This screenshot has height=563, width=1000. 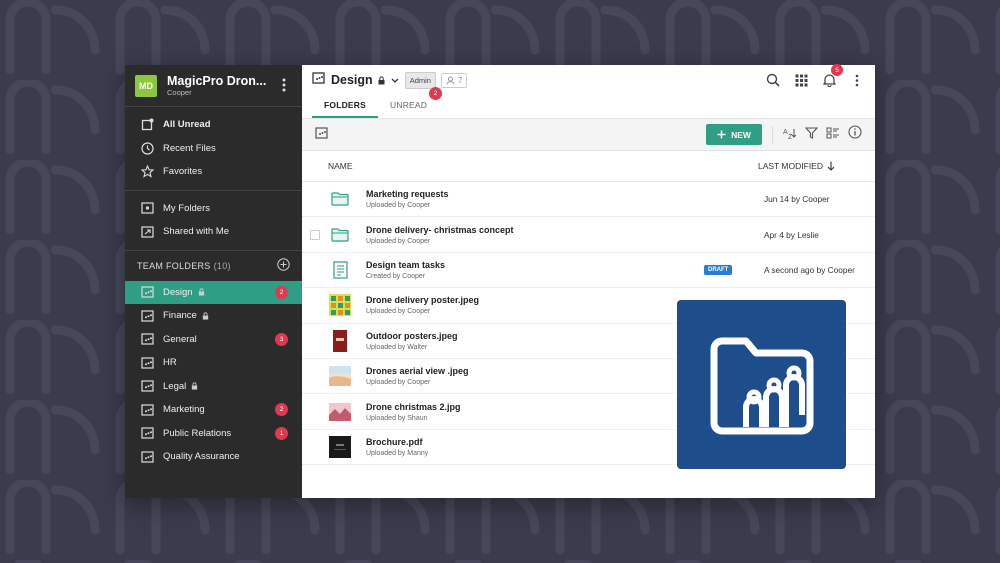 I want to click on topbar: Design Admin 7 5, so click(x=588, y=79).